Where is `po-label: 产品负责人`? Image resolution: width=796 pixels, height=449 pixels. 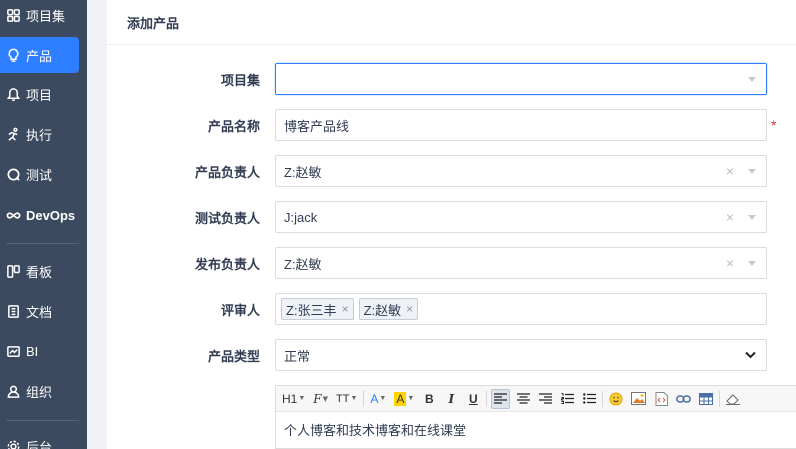 po-label: 产品负责人 is located at coordinates (227, 172).